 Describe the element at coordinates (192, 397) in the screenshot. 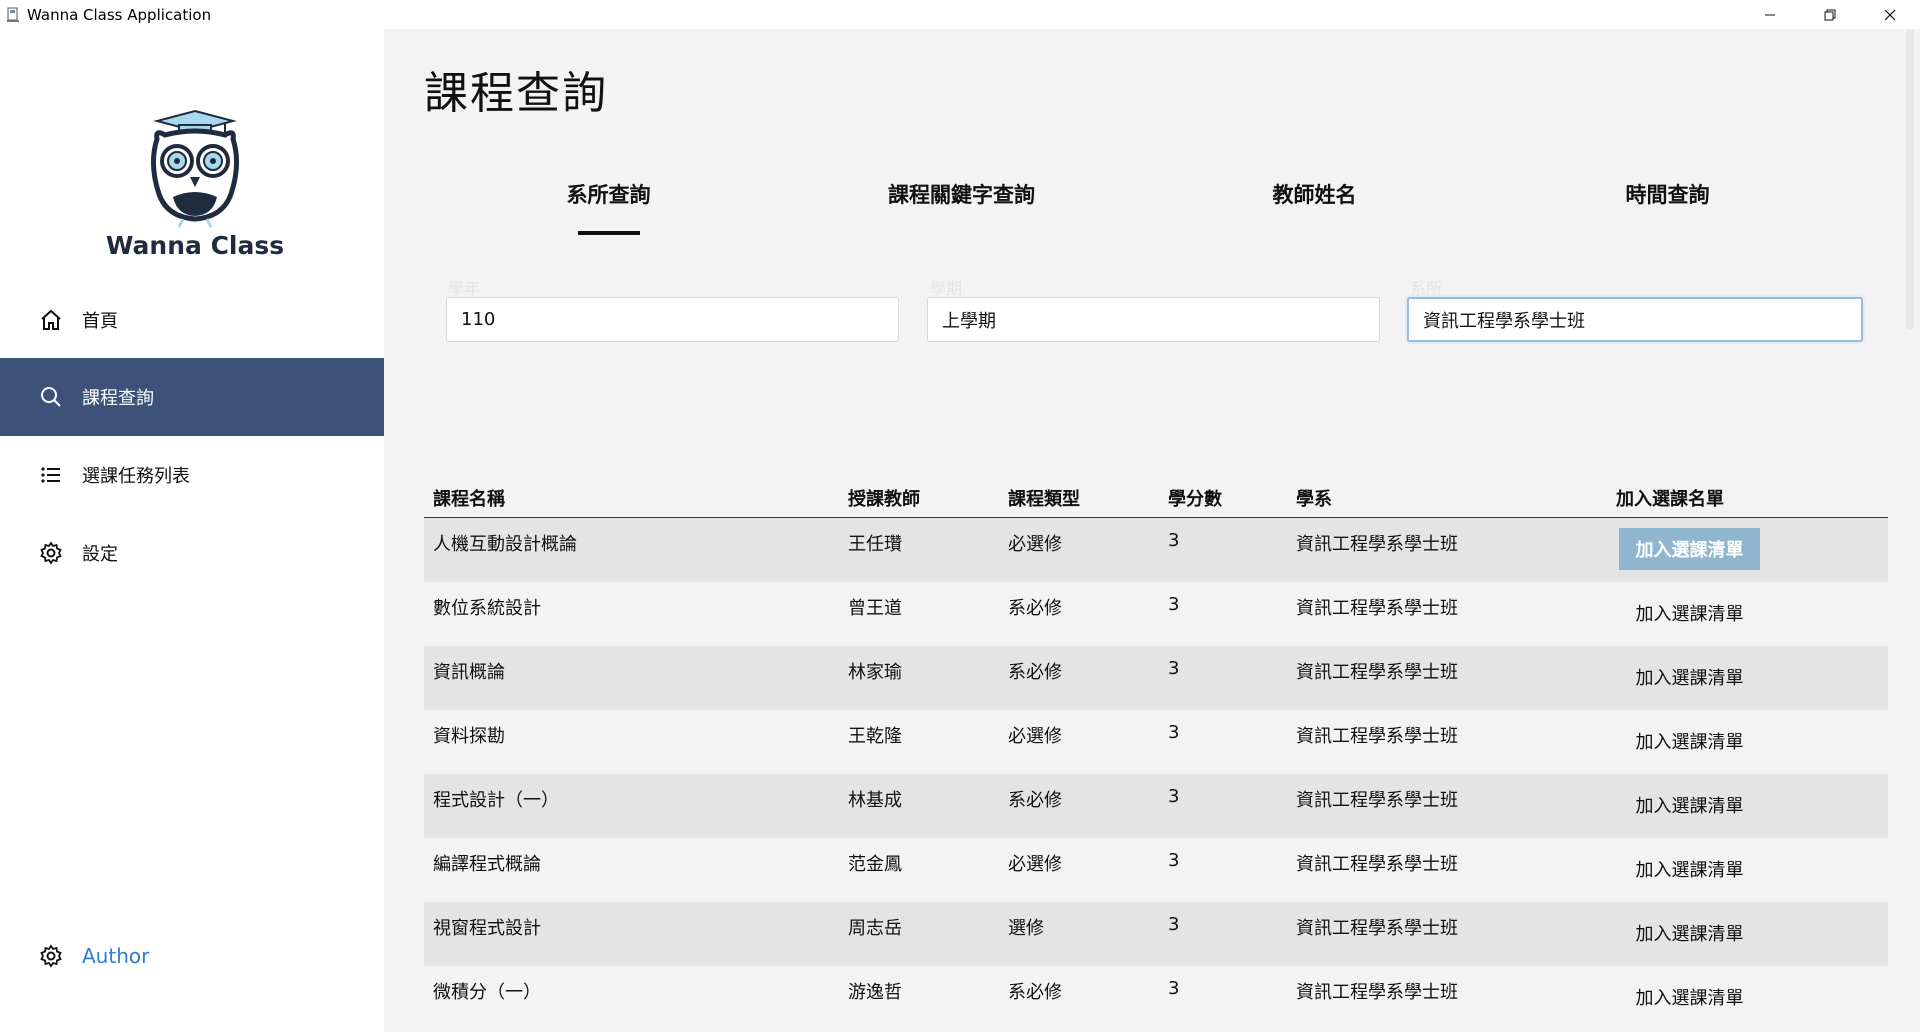

I see `sidebar-item-course-search: 課程查詢` at that location.